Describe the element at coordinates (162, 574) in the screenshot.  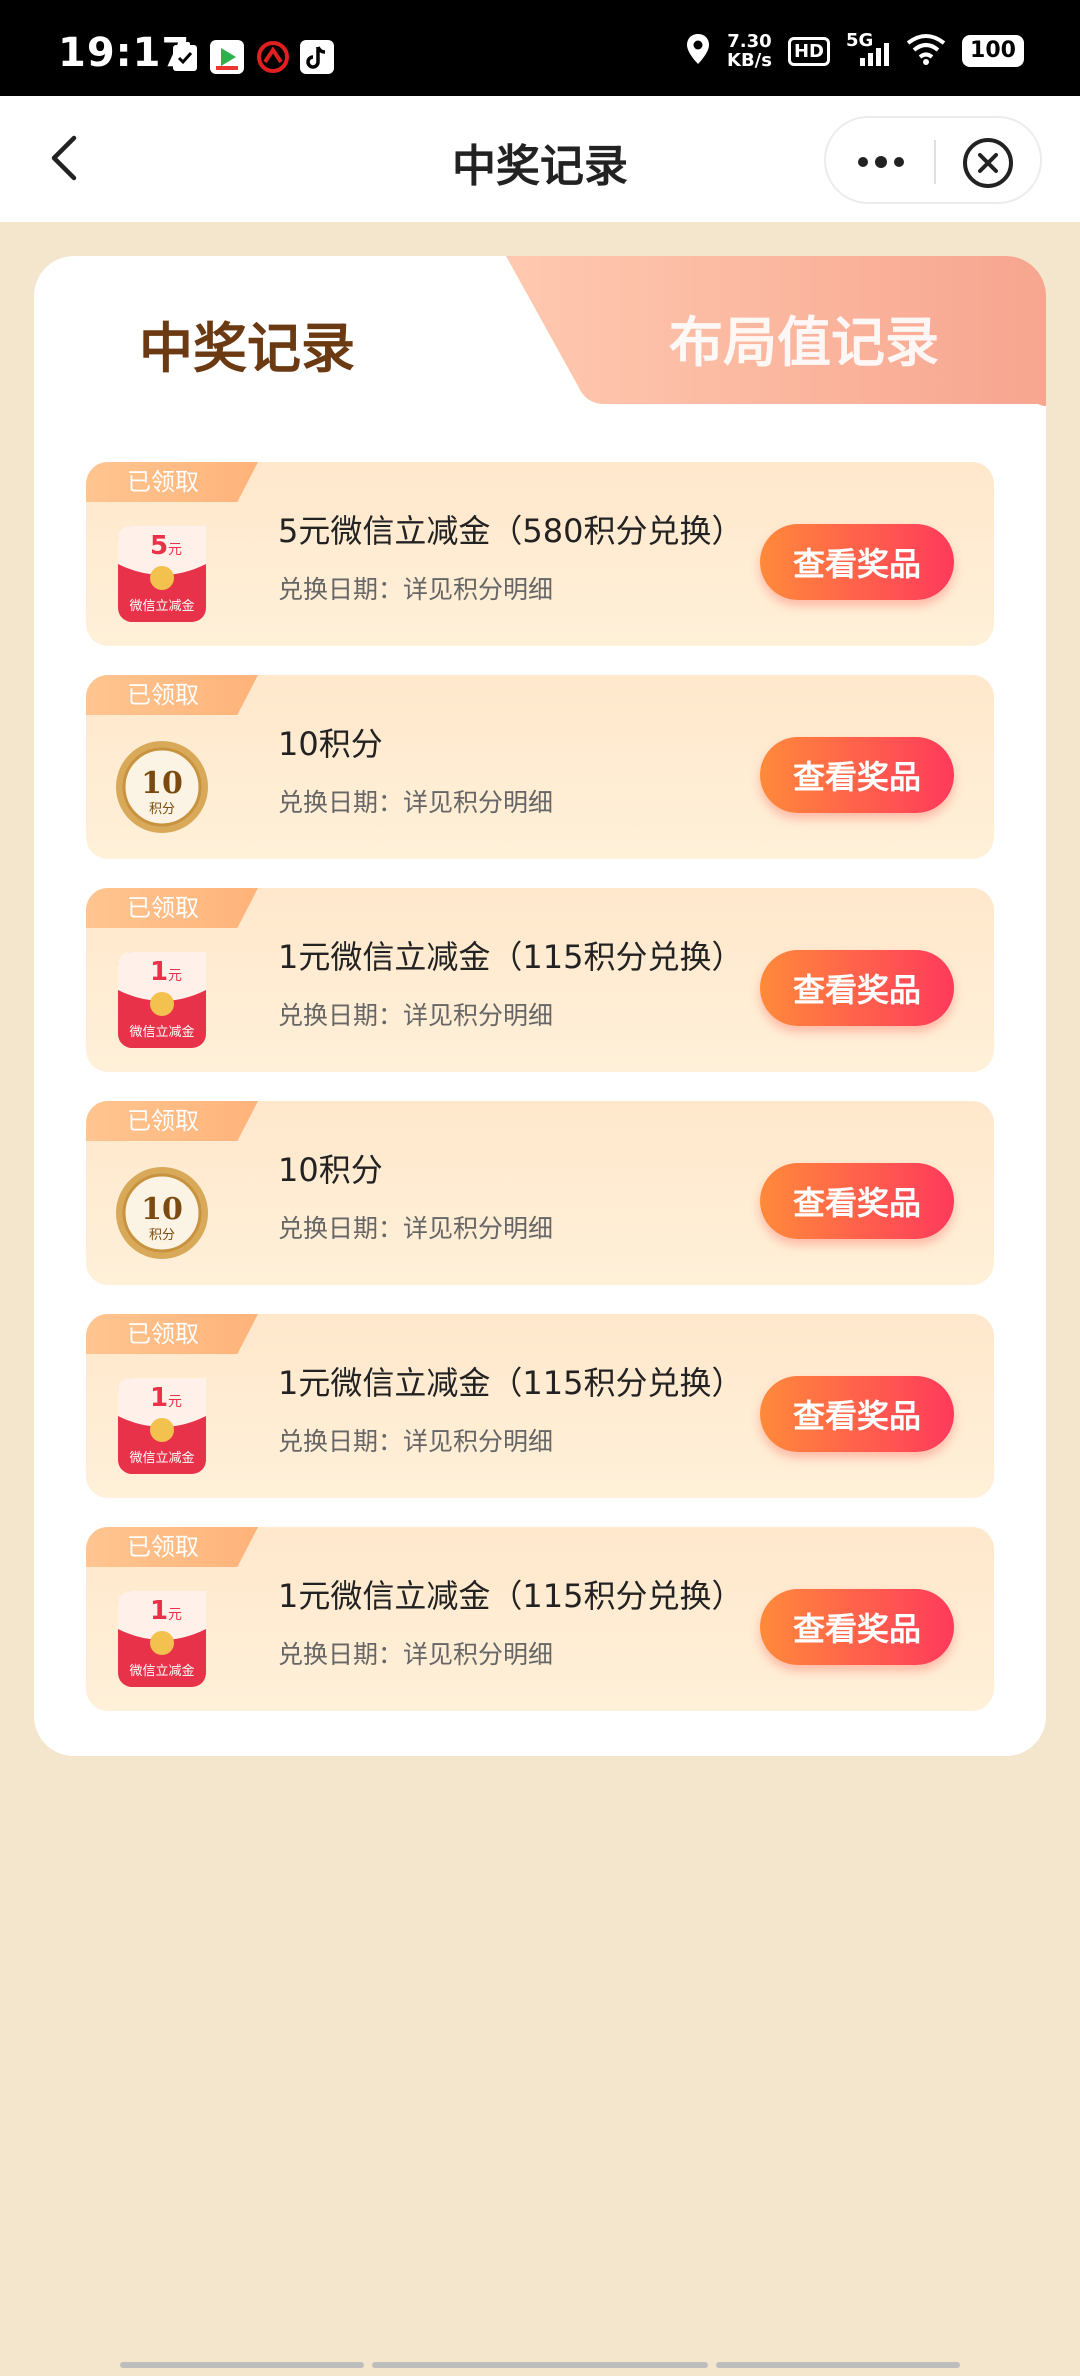
I see `red-envelope-icon: 5 元 微信立减金` at that location.